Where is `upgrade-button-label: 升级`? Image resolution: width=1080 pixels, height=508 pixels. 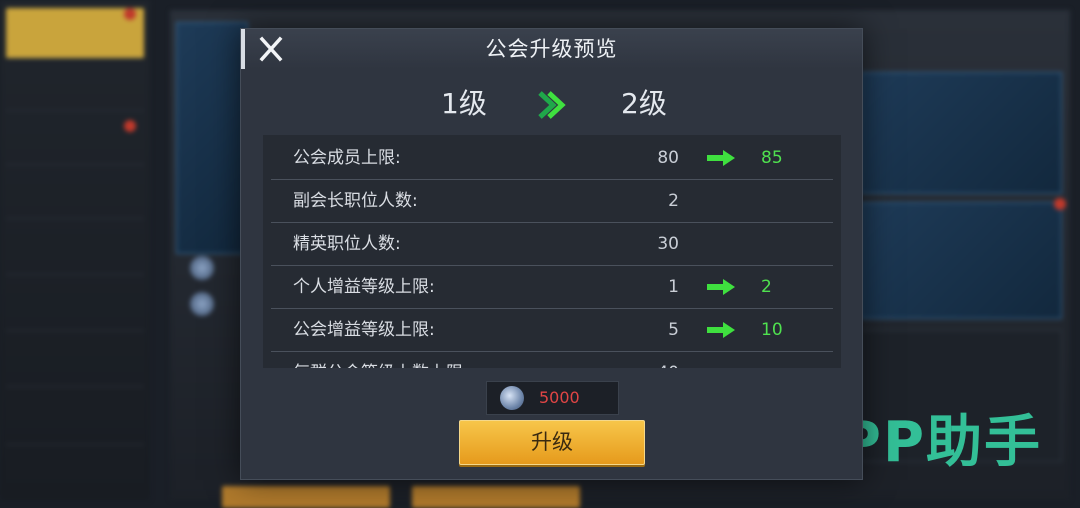 upgrade-button-label: 升级 is located at coordinates (552, 442).